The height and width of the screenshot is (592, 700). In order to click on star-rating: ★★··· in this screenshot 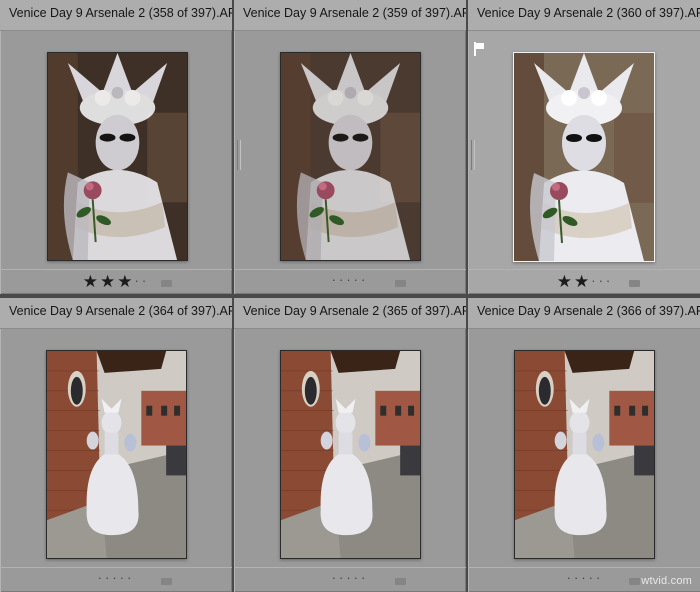, I will do `click(584, 282)`.